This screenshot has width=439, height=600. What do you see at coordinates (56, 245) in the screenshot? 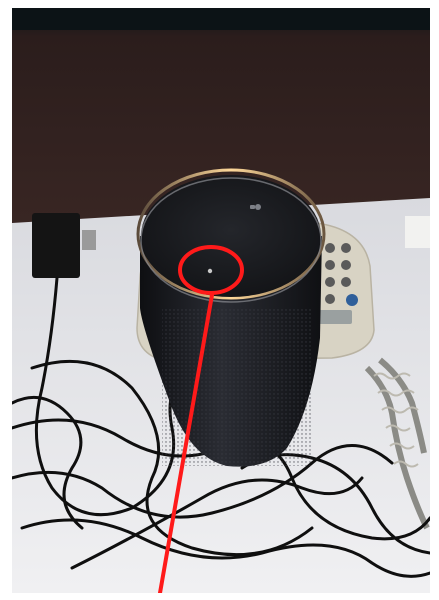
I see `power-adapter` at bounding box center [56, 245].